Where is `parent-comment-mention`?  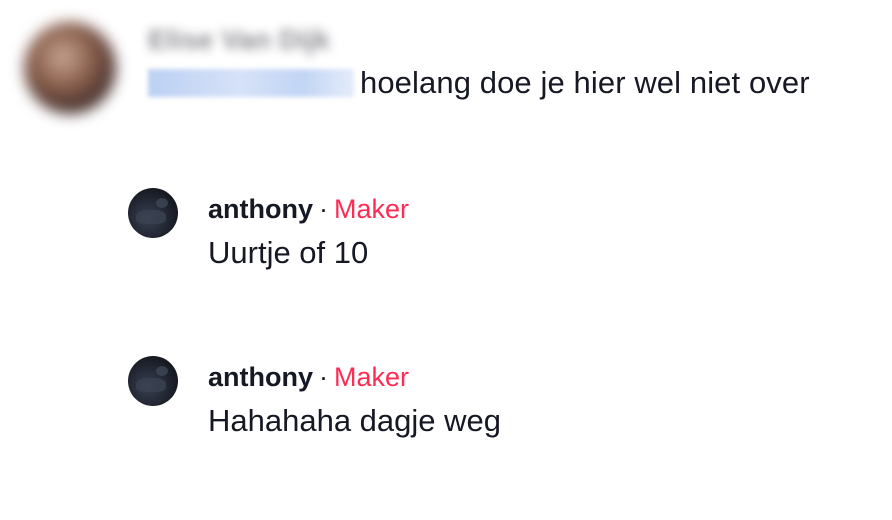 parent-comment-mention is located at coordinates (251, 83).